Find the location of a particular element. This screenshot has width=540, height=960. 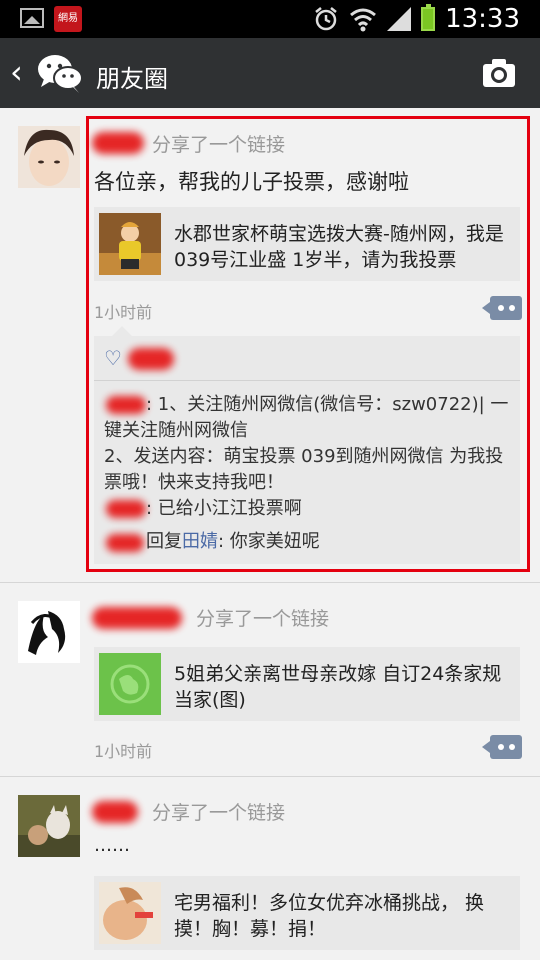

clock: 13:33 is located at coordinates (482, 19).